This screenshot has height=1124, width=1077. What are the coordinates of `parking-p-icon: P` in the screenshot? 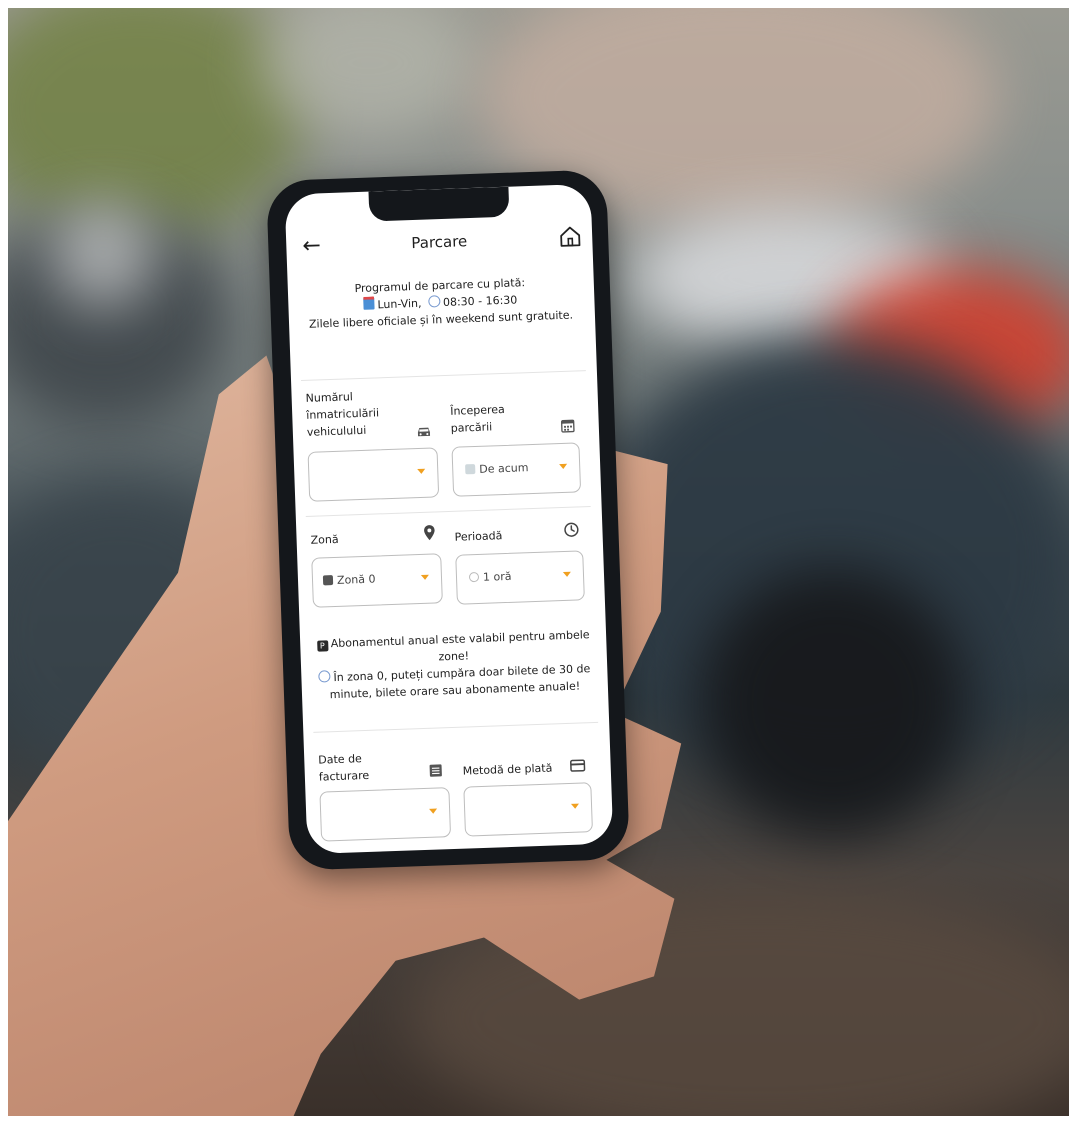 It's located at (322, 646).